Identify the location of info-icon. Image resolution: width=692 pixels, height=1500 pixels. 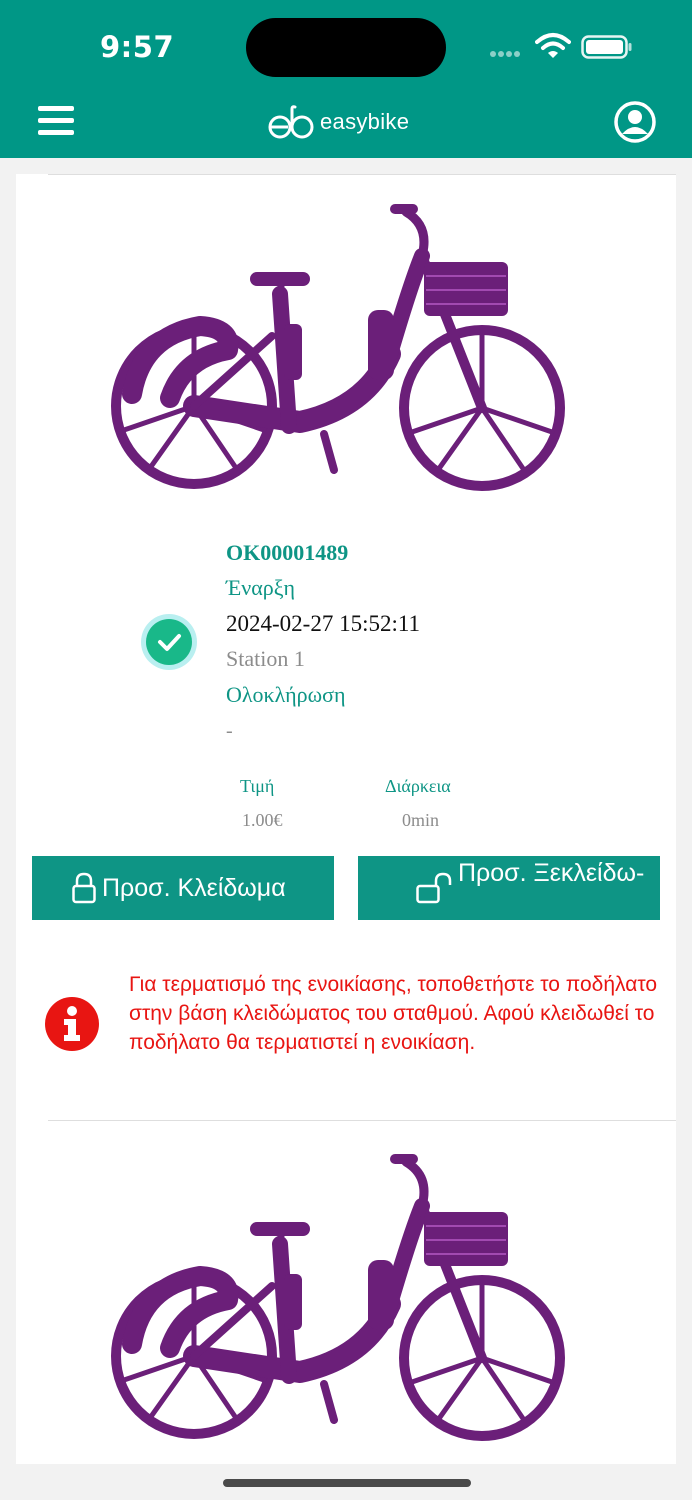
(72, 1024).